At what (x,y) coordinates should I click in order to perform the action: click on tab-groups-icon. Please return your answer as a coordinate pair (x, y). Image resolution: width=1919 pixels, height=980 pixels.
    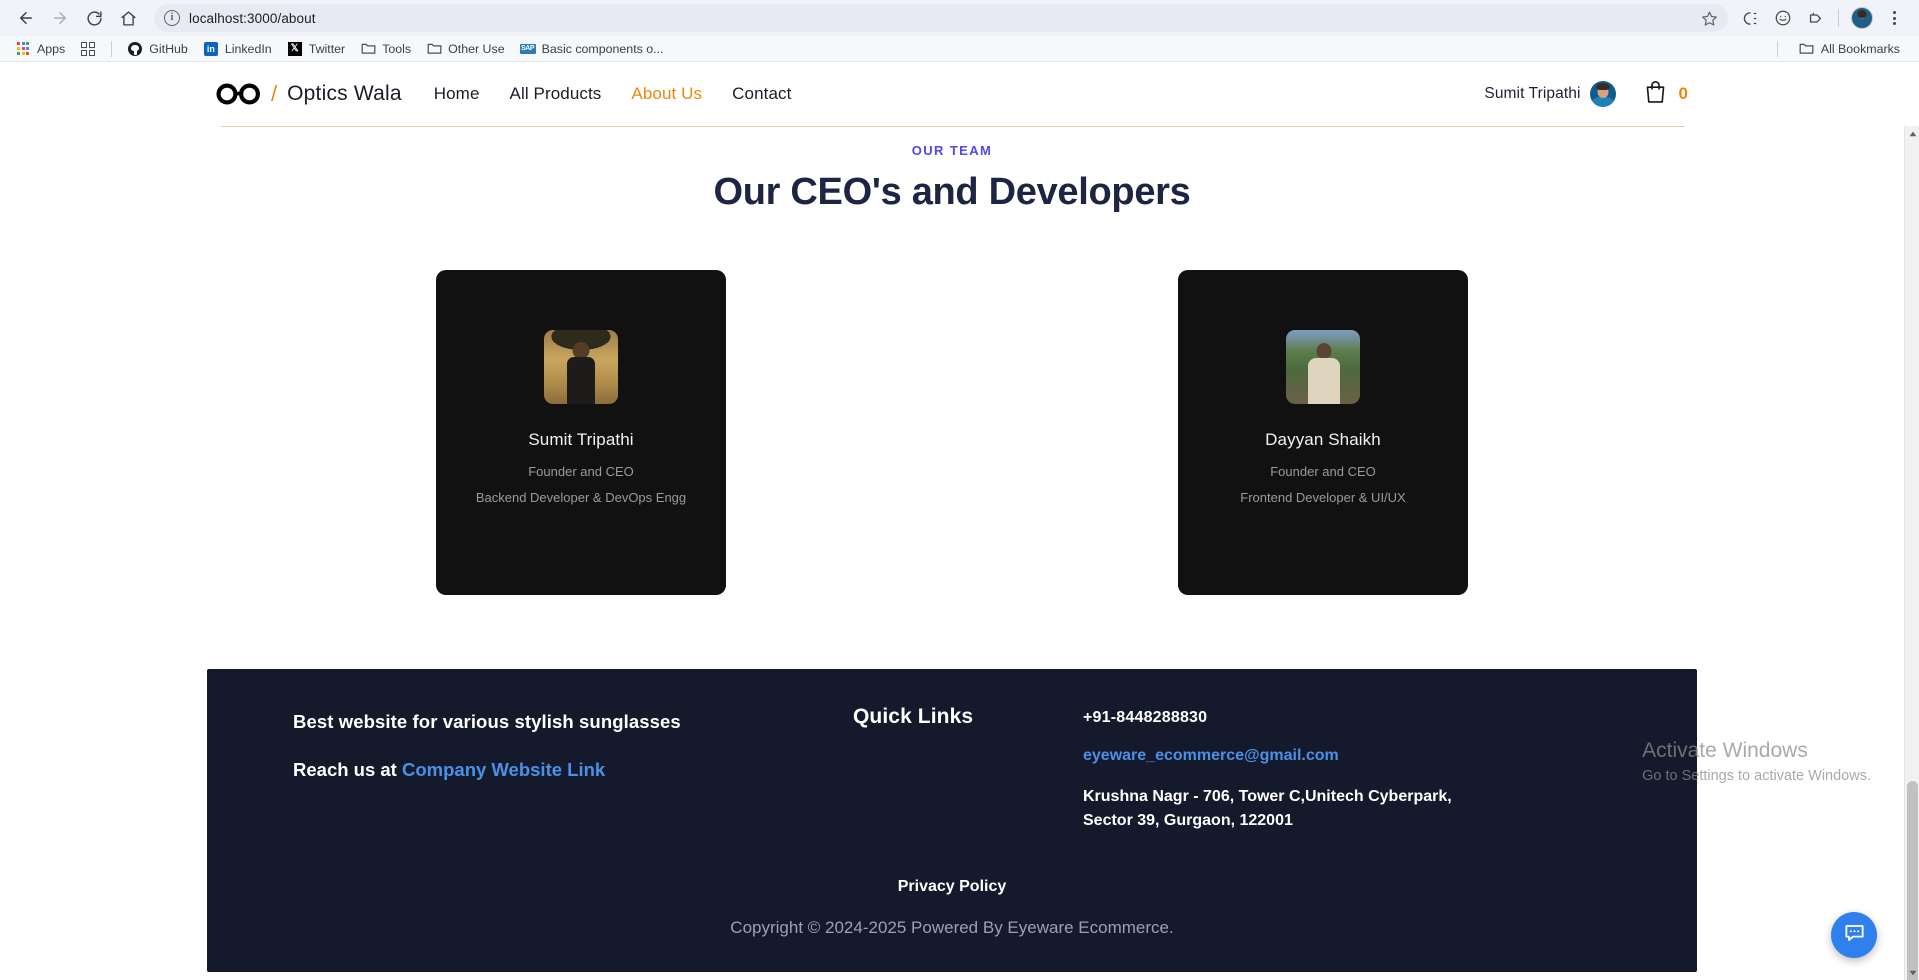
    Looking at the image, I should click on (88, 49).